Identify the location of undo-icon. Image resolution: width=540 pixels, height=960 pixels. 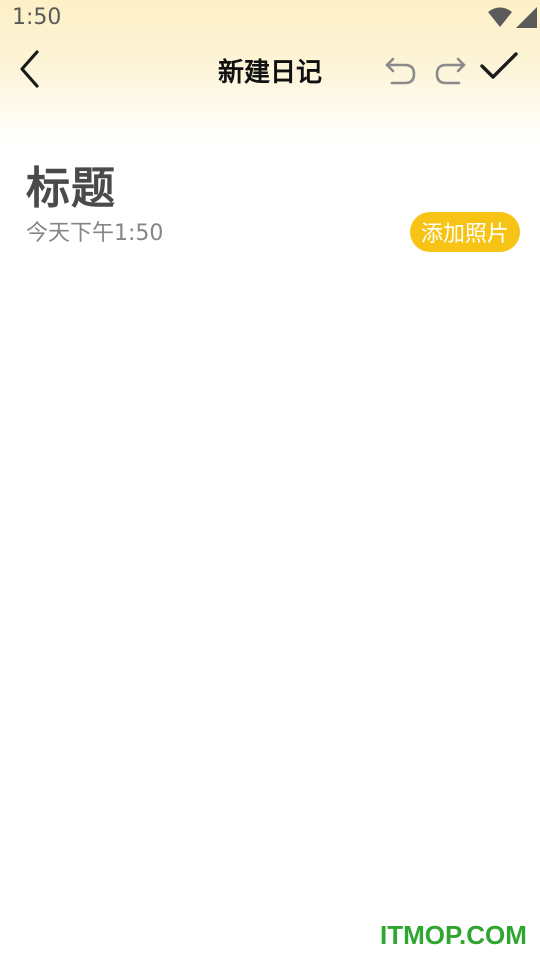
(400, 71).